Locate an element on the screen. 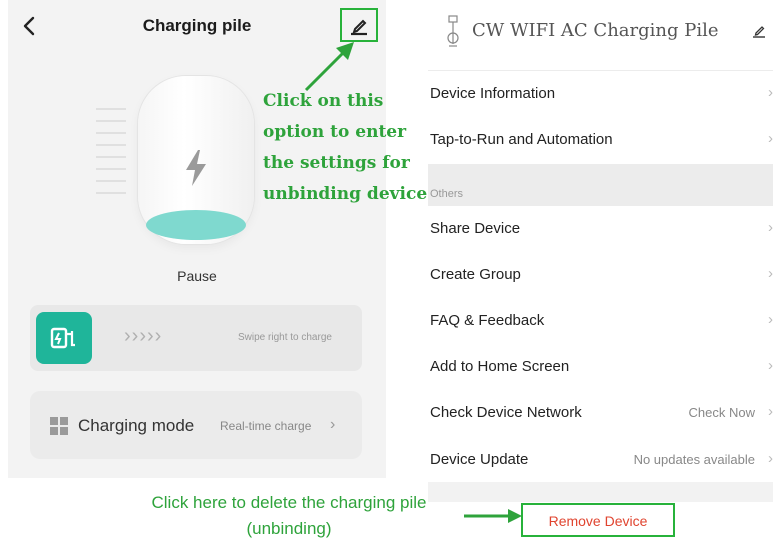 This screenshot has height=542, width=773. device-title: CW WIFI AC Charging Pile is located at coordinates (595, 30).